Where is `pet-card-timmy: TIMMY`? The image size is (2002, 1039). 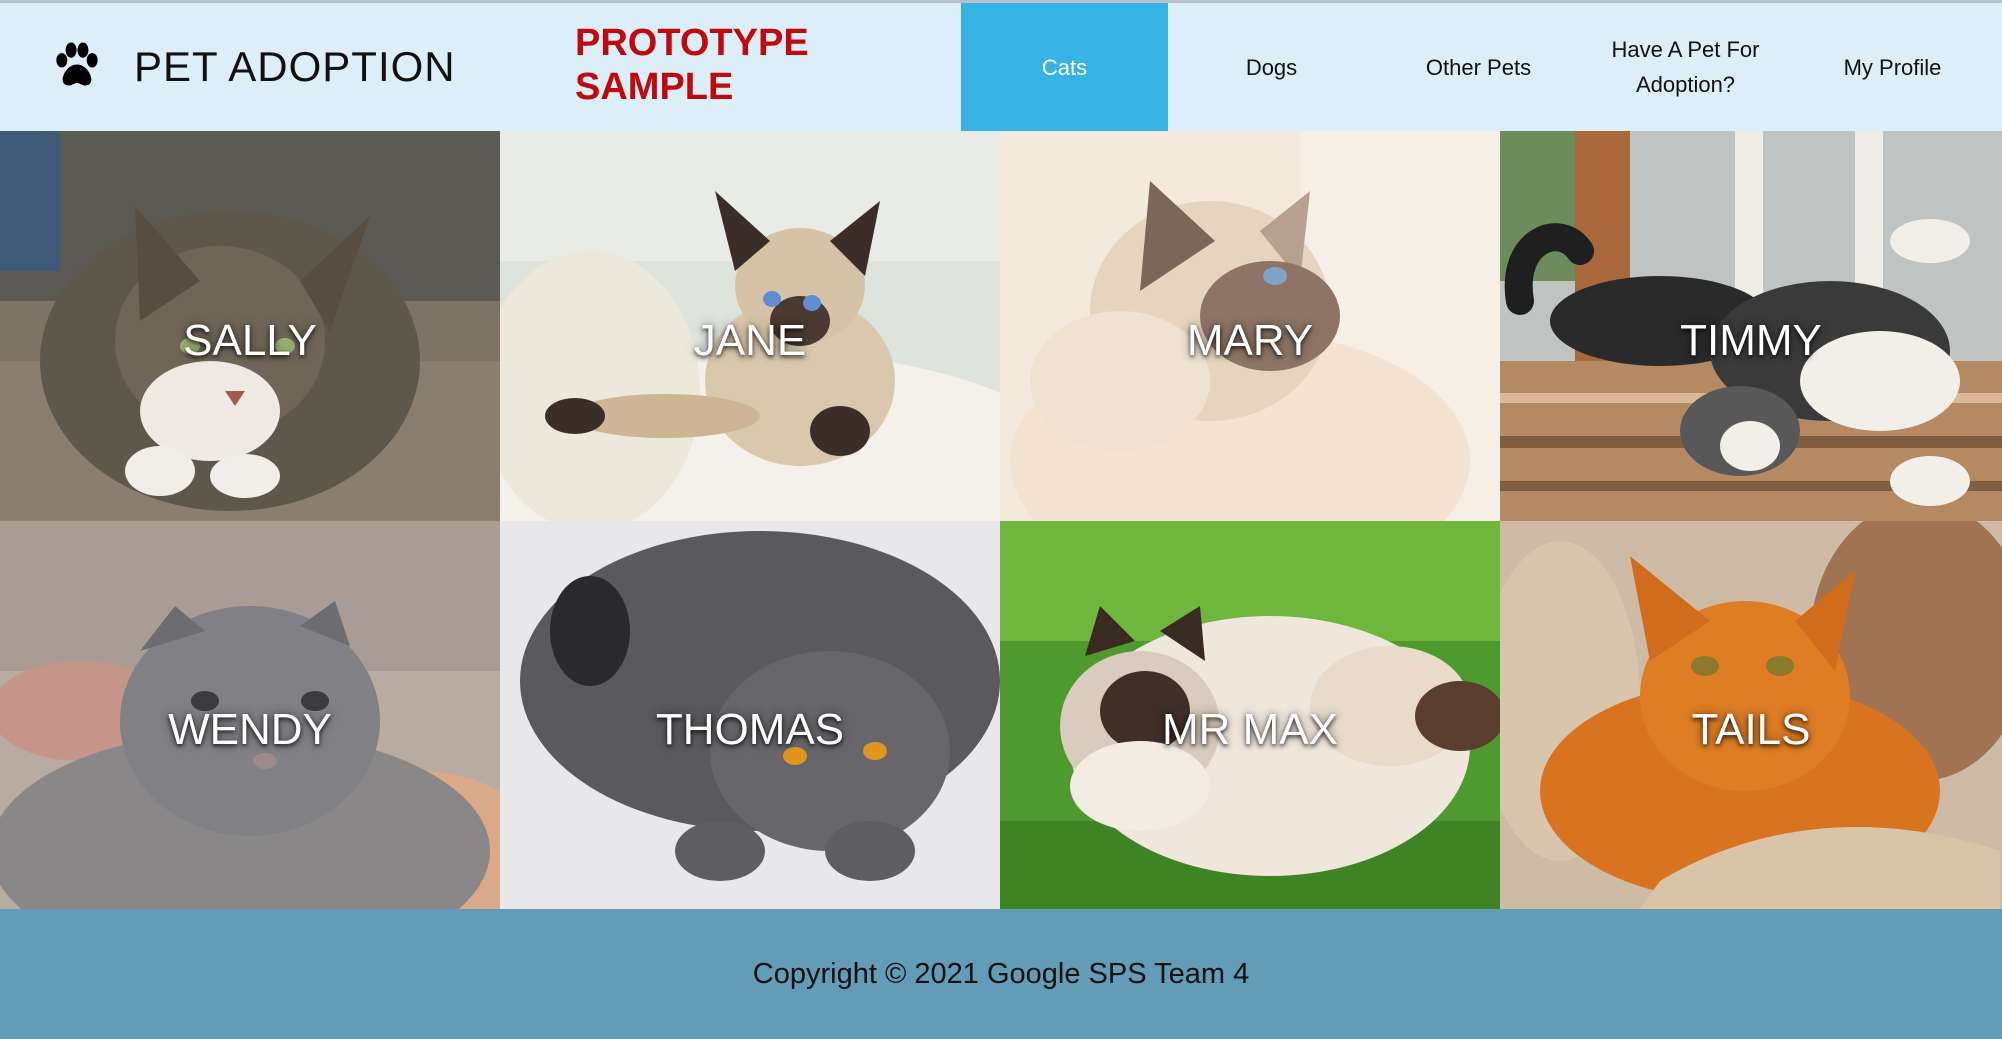 pet-card-timmy: TIMMY is located at coordinates (1751, 326).